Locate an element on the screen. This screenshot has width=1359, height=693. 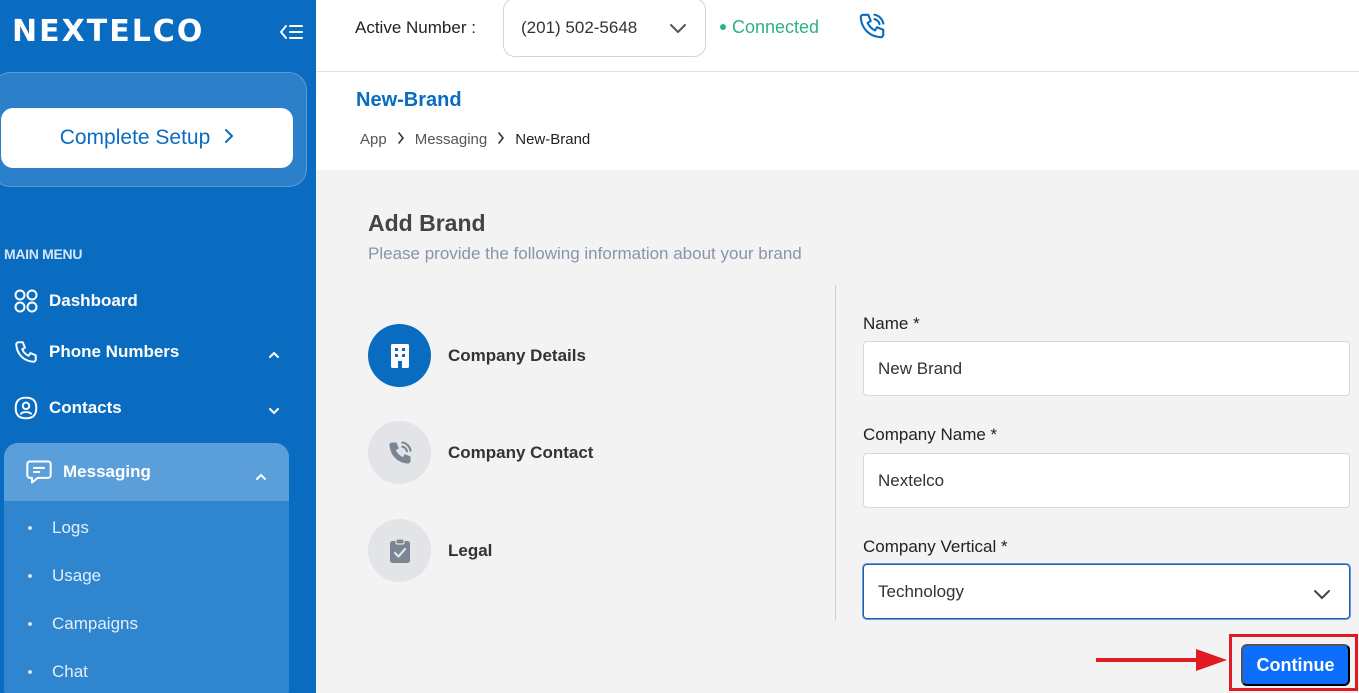
sidebar-item-label: Contacts is located at coordinates (85, 407).